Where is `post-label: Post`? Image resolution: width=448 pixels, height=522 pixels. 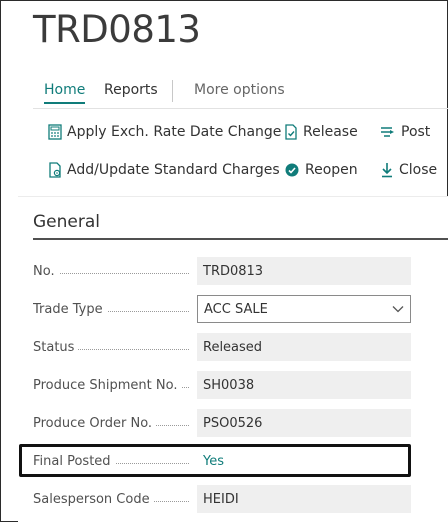
post-label: Post is located at coordinates (416, 132).